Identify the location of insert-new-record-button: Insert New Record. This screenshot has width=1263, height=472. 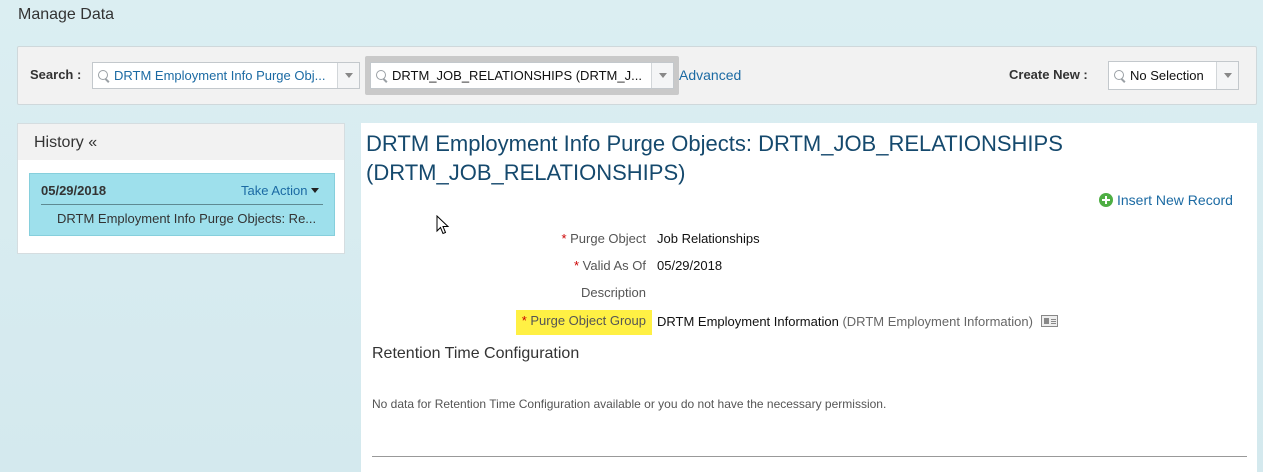
(1166, 200).